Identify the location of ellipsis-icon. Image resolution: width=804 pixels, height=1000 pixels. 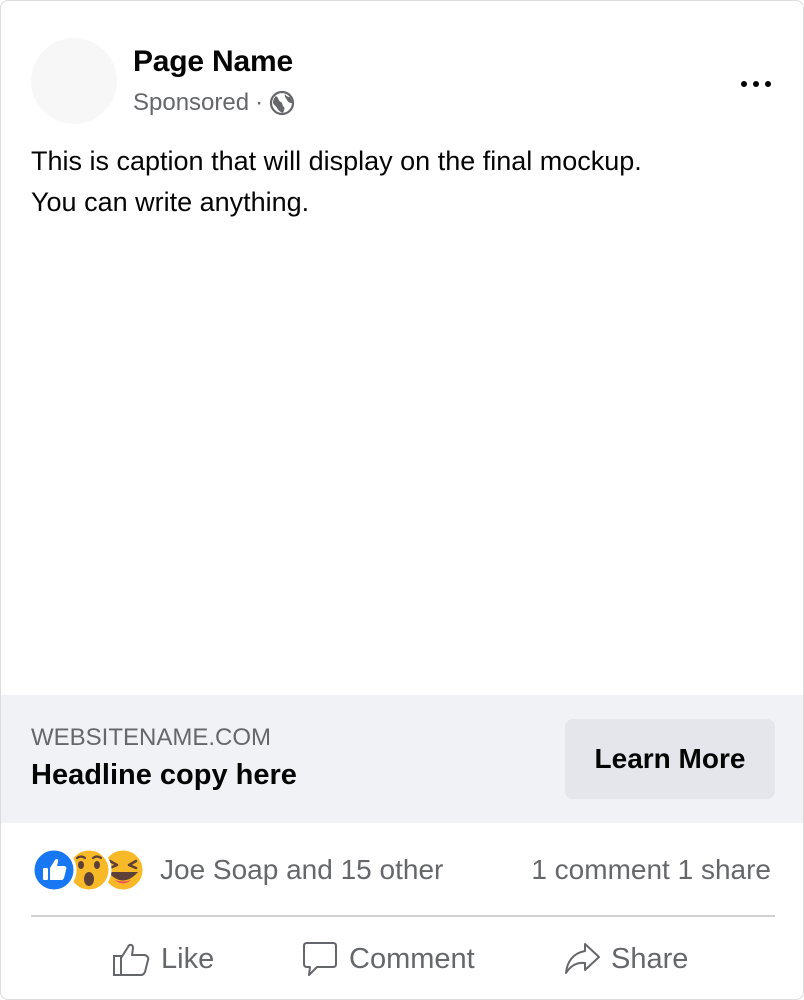
(756, 84).